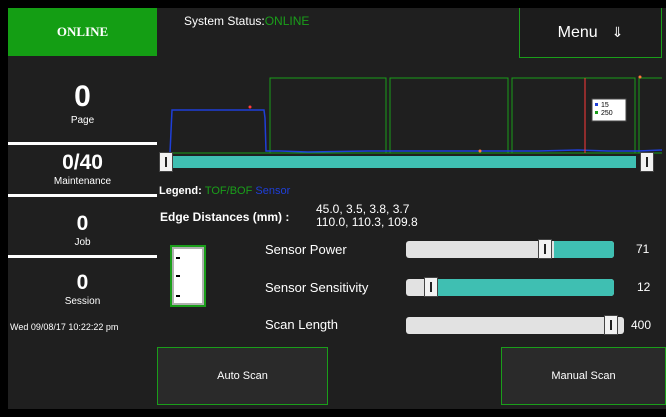 The width and height of the screenshot is (666, 417). What do you see at coordinates (611, 325) in the screenshot?
I see `scan-length-handle` at bounding box center [611, 325].